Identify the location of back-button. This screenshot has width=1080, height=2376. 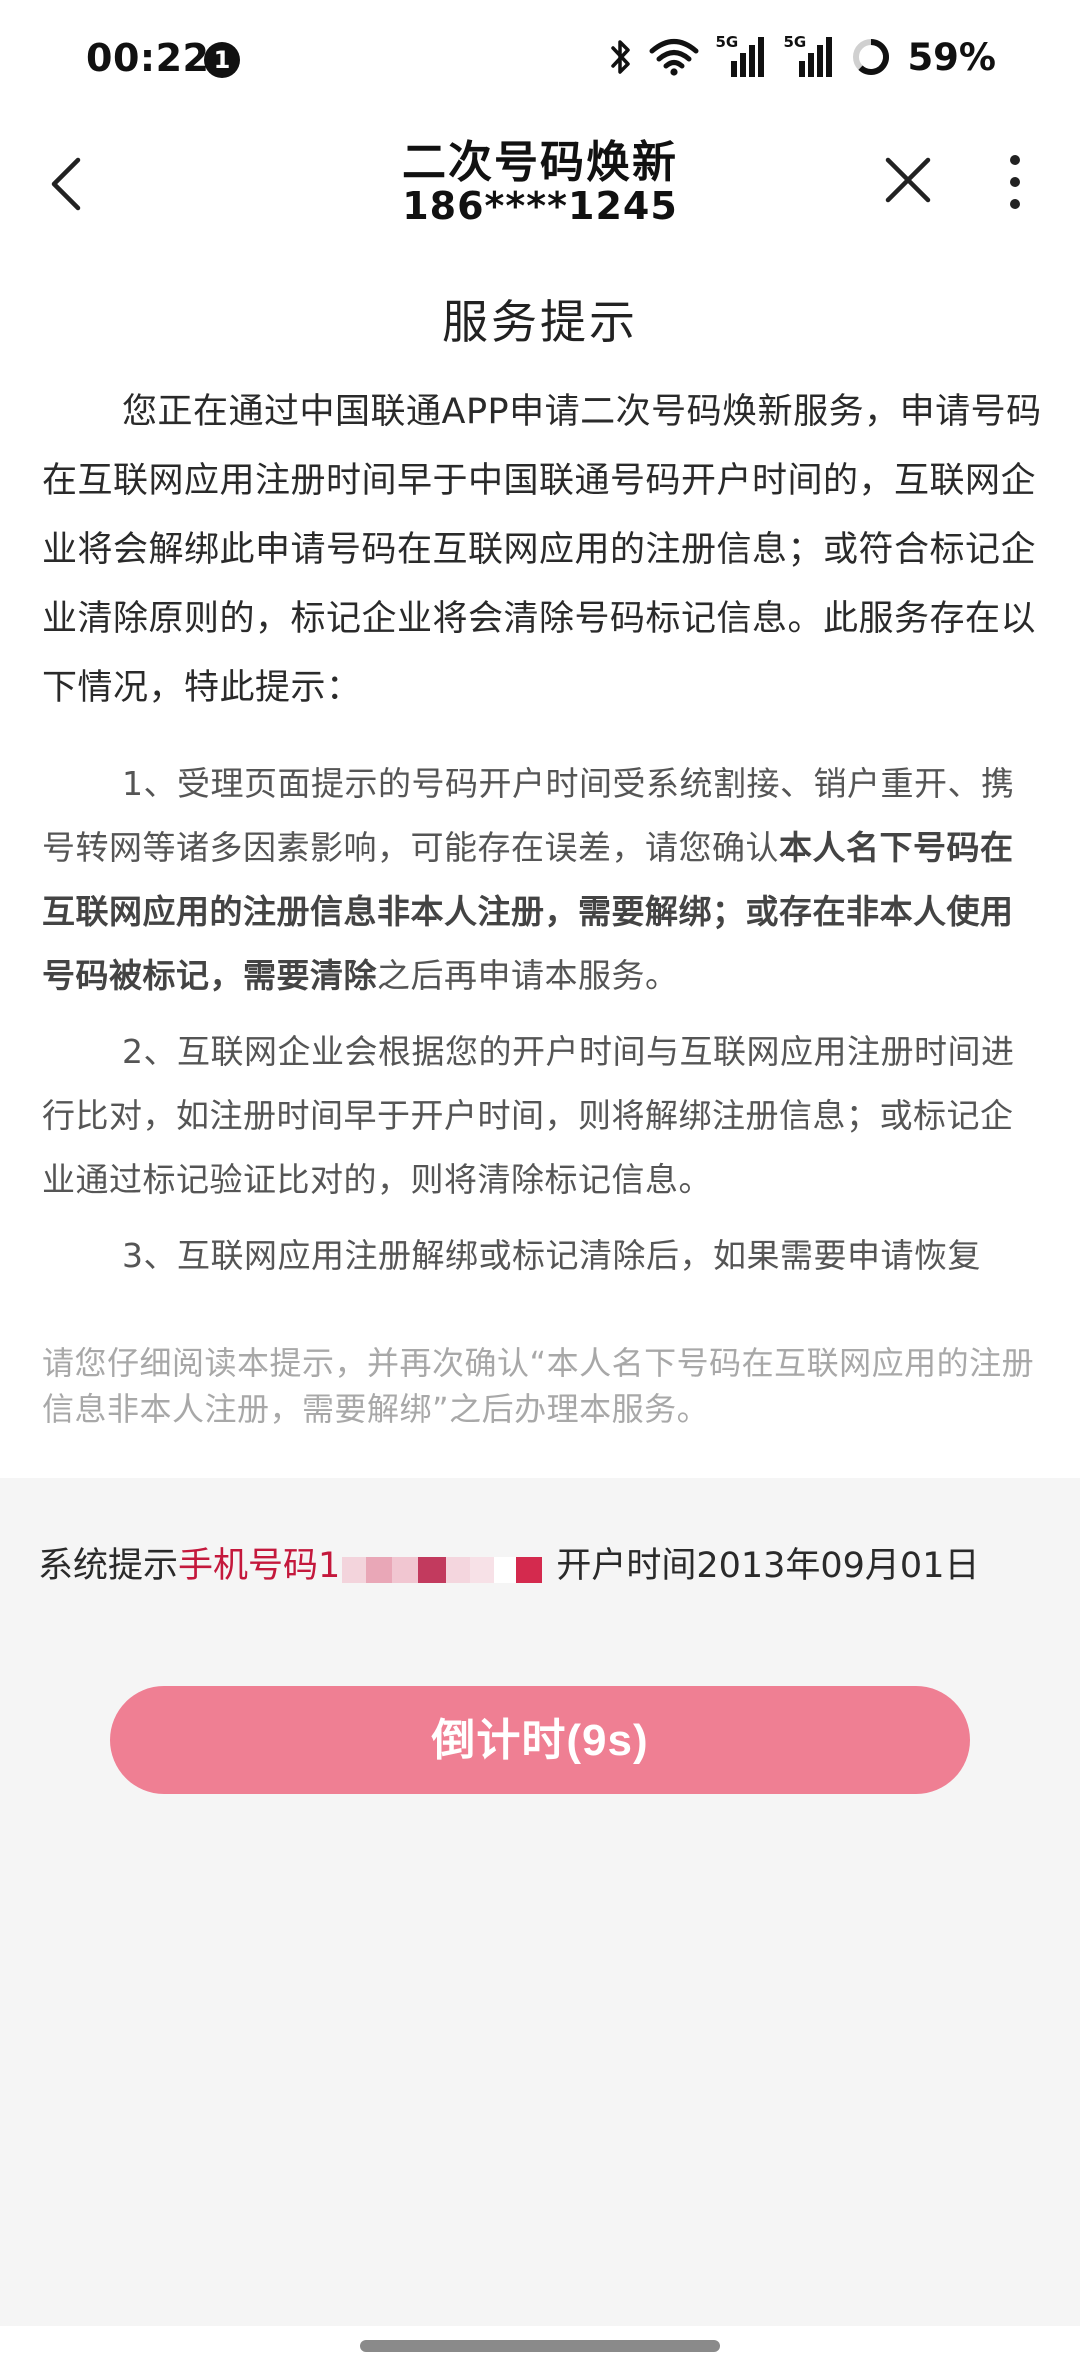
(70, 184).